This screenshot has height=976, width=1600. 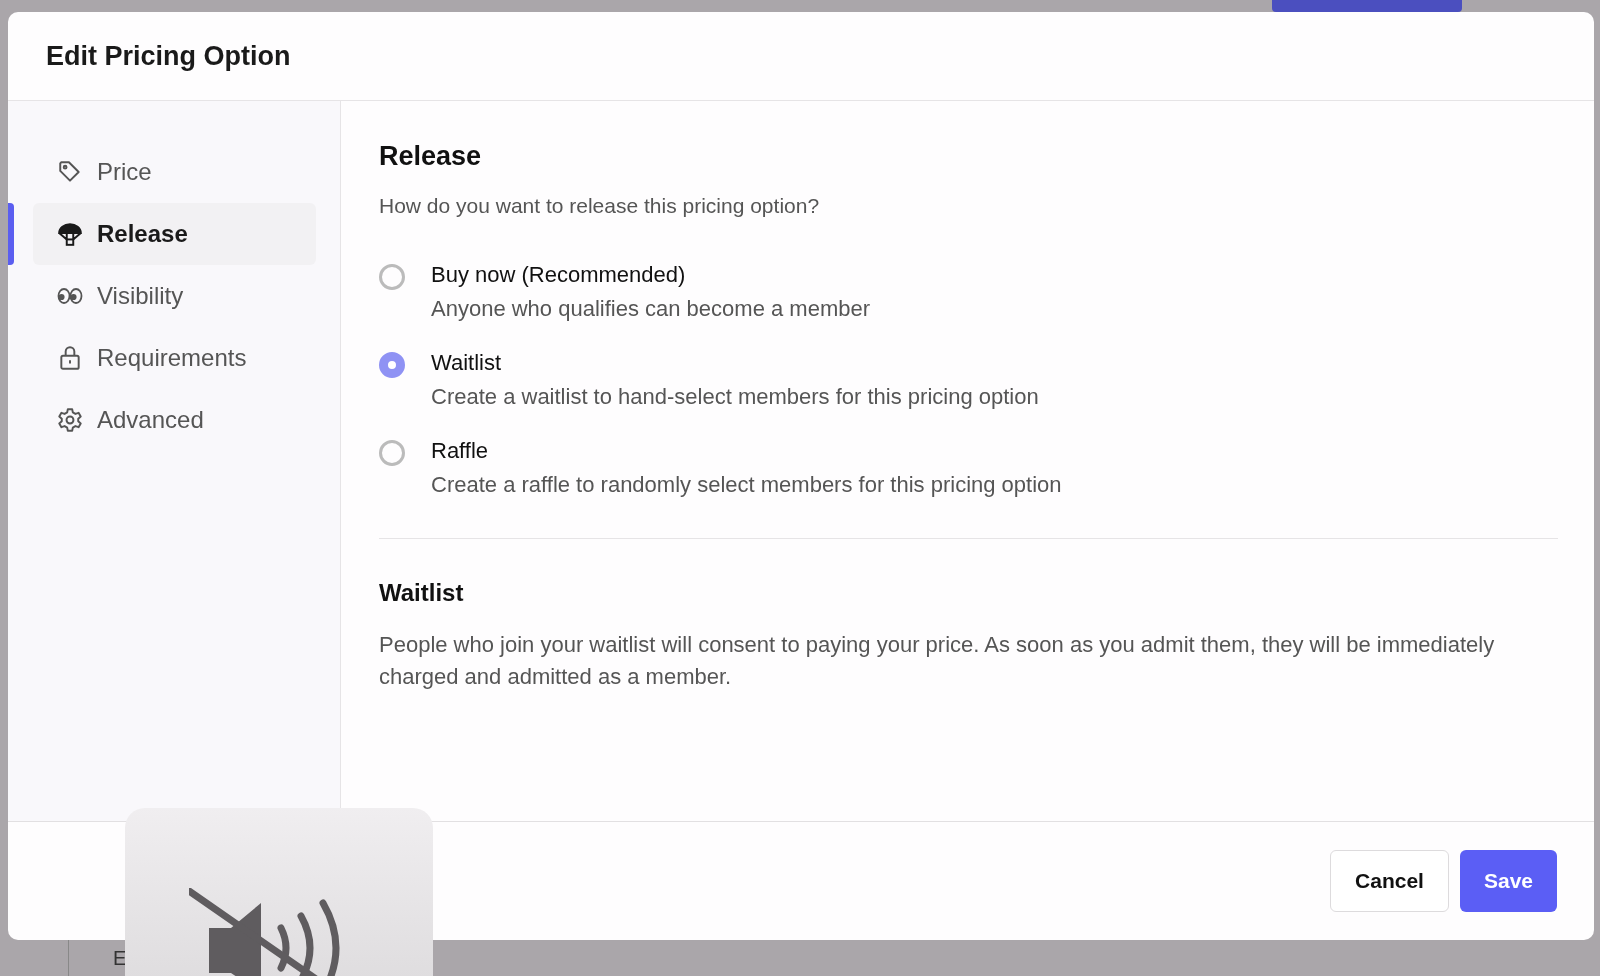 What do you see at coordinates (1389, 881) in the screenshot?
I see `cancel-button: Cancel` at bounding box center [1389, 881].